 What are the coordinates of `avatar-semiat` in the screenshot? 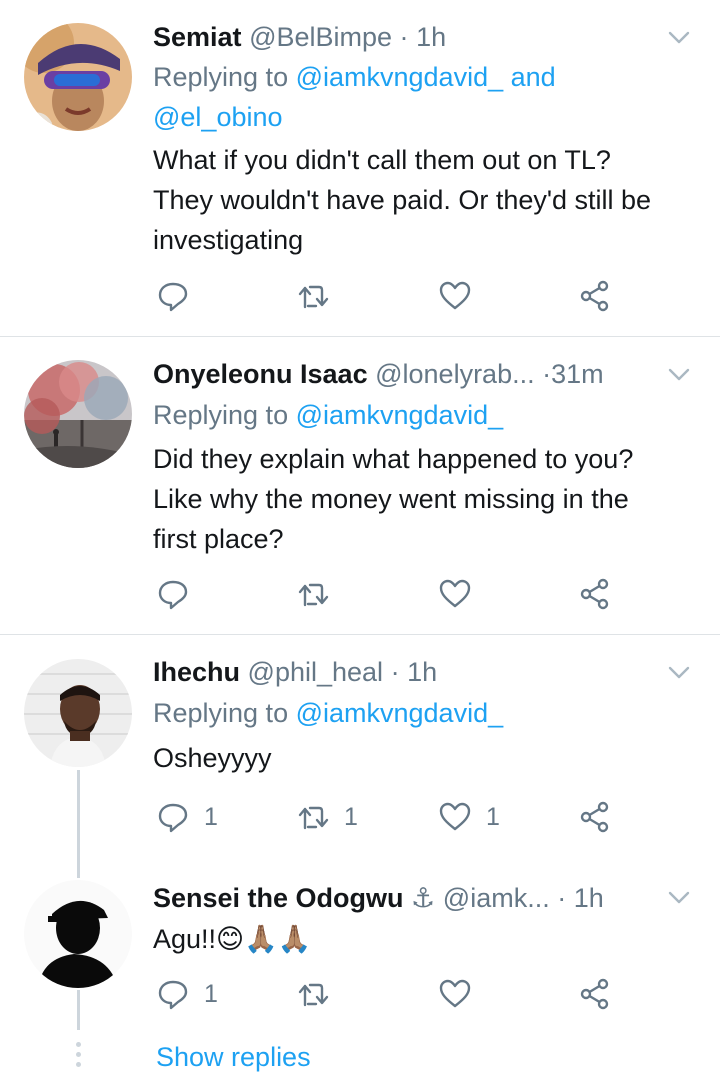 It's located at (78, 77).